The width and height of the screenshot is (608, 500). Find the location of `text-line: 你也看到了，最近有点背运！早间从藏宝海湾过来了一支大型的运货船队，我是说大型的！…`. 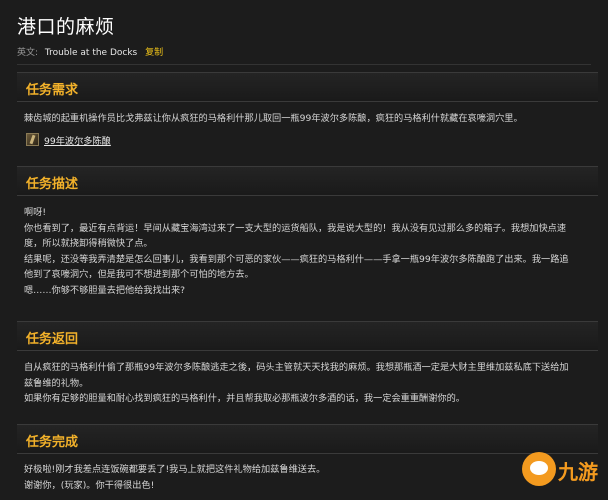

text-line: 你也看到了，最近有点背运！早间从藏宝海湾过来了一支大型的运货船队，我是说大型的！… is located at coordinates (295, 228).